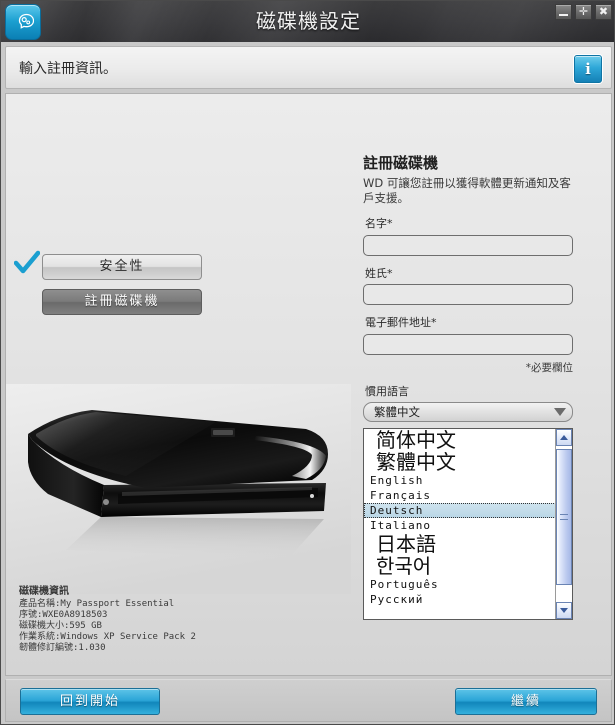 Image resolution: width=615 pixels, height=725 pixels. What do you see at coordinates (122, 267) in the screenshot?
I see `step-button-security: 安全性` at bounding box center [122, 267].